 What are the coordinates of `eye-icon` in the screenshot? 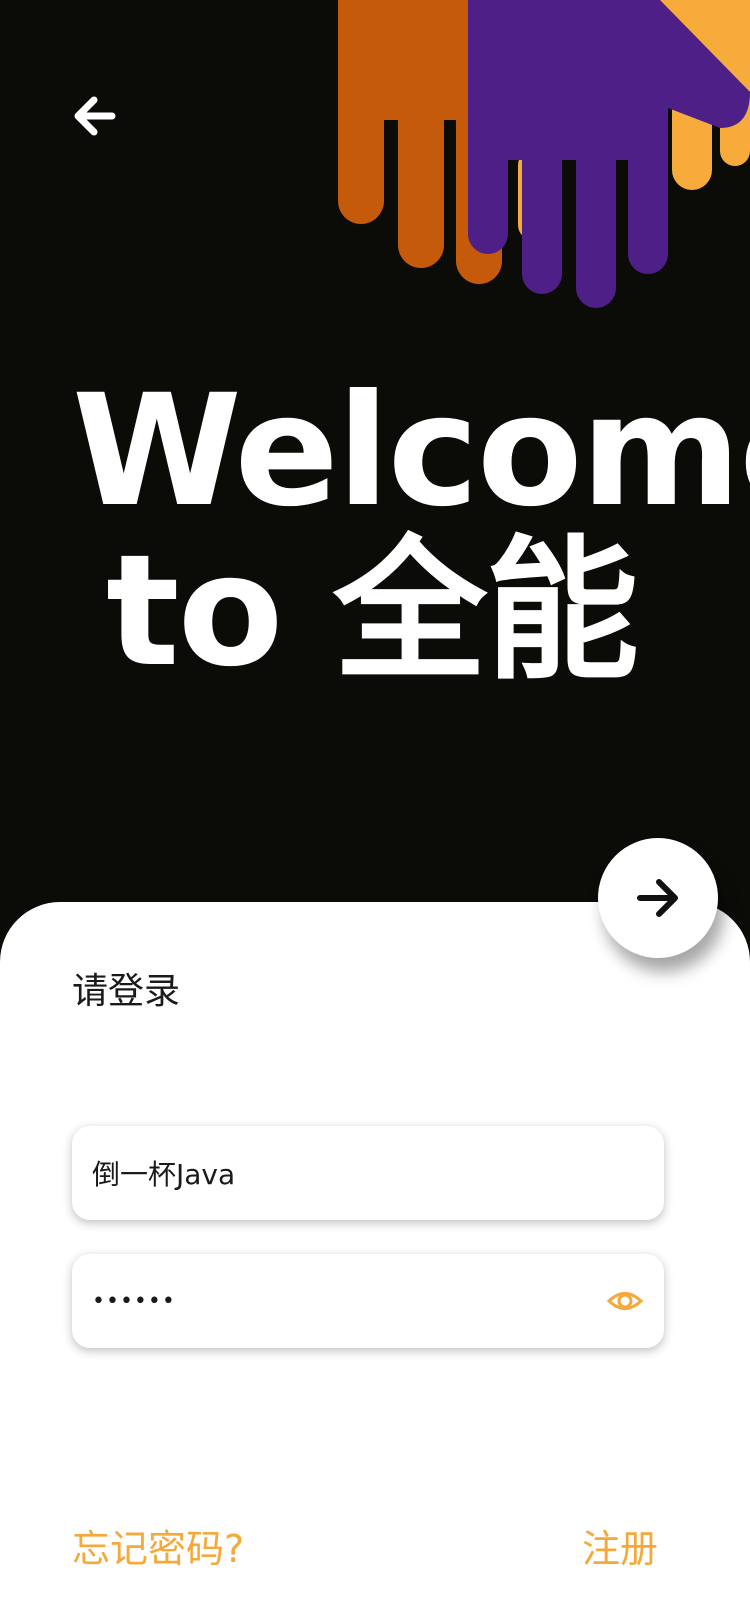 It's located at (625, 1301).